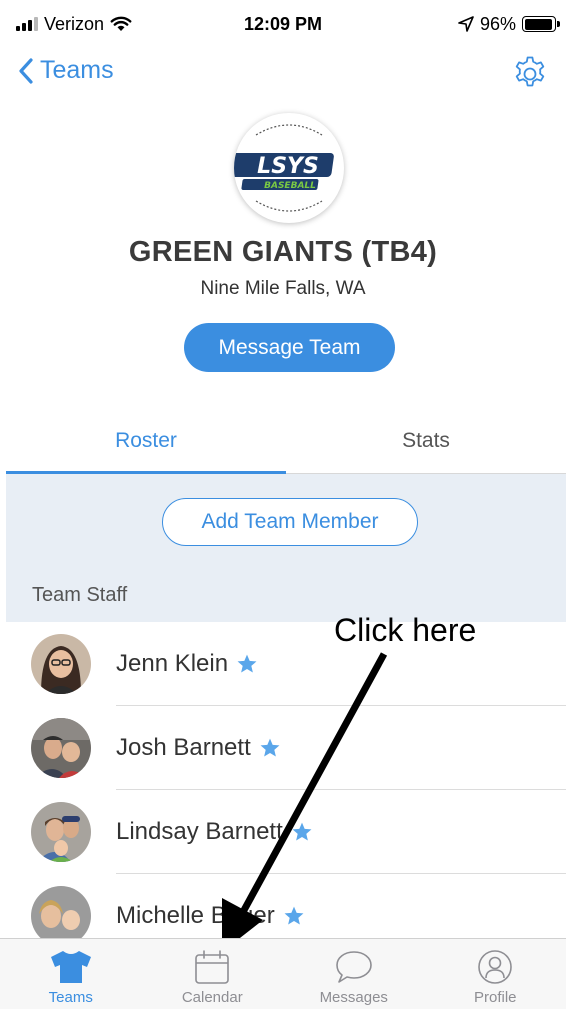  I want to click on gear-icon, so click(530, 74).